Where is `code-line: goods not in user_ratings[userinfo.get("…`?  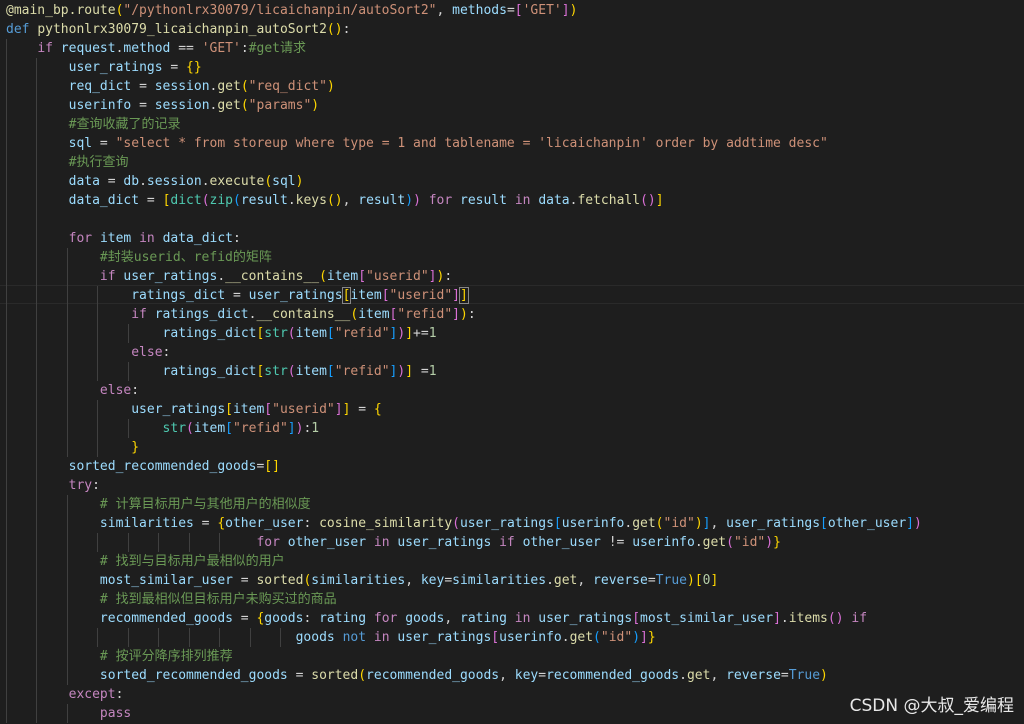 code-line: goods not in user_ratings[userinfo.get("… is located at coordinates (331, 637).